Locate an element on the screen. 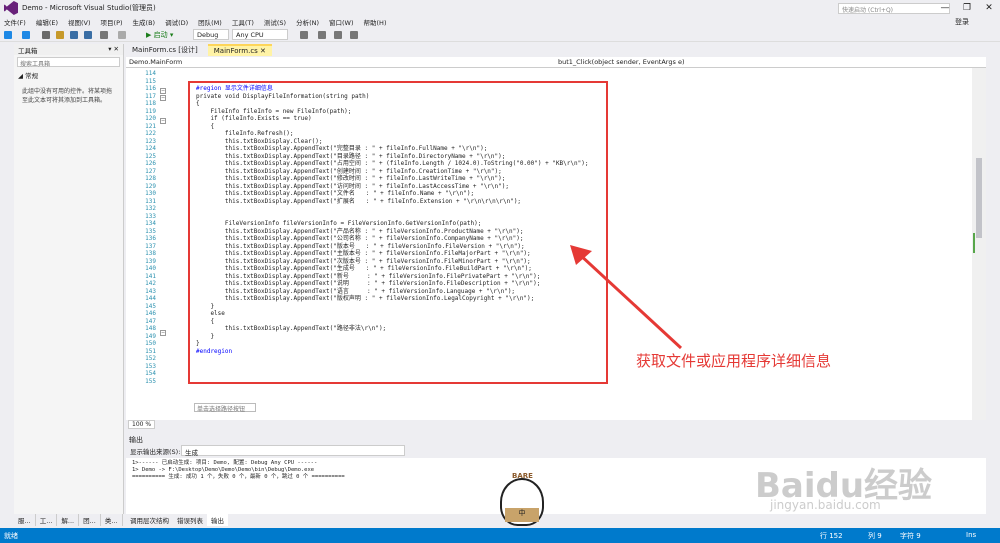 The width and height of the screenshot is (1000, 543). undo-icon is located at coordinates (104, 35).